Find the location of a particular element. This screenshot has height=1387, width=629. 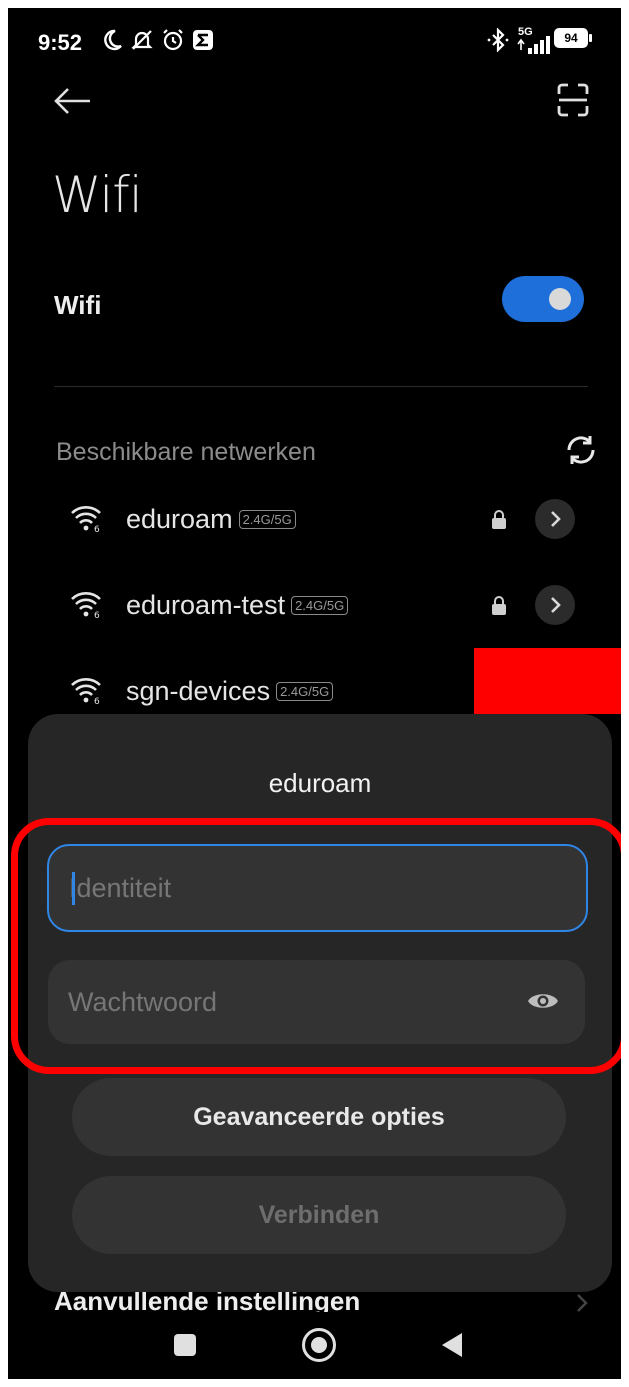

dialog-title: eduroam is located at coordinates (320, 783).